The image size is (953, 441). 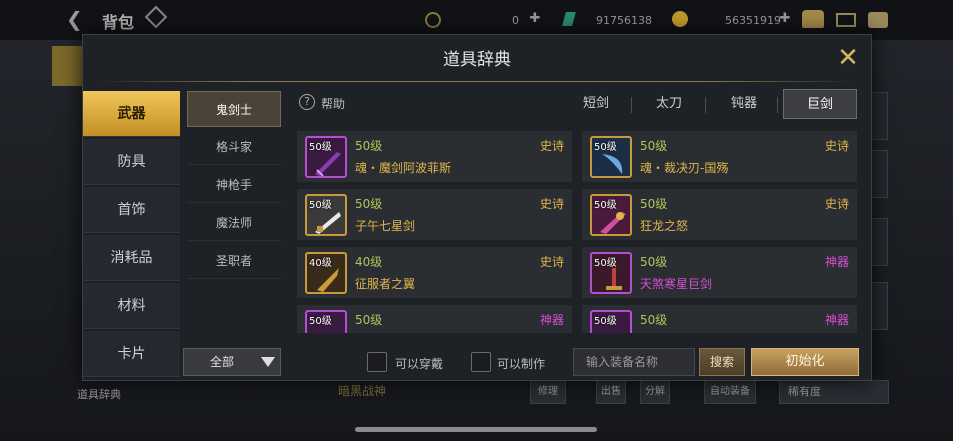 I want to click on item-card: 50级 50级 神器 天煞寒星巨剑, so click(x=719, y=273).